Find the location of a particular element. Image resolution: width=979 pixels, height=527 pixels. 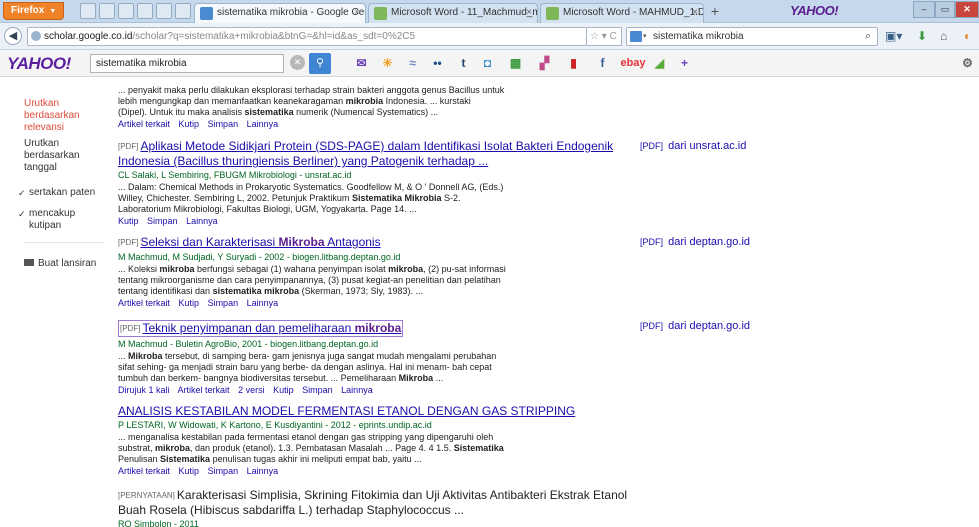

cited-by-link: Dirujuk 1 kali is located at coordinates (144, 390).